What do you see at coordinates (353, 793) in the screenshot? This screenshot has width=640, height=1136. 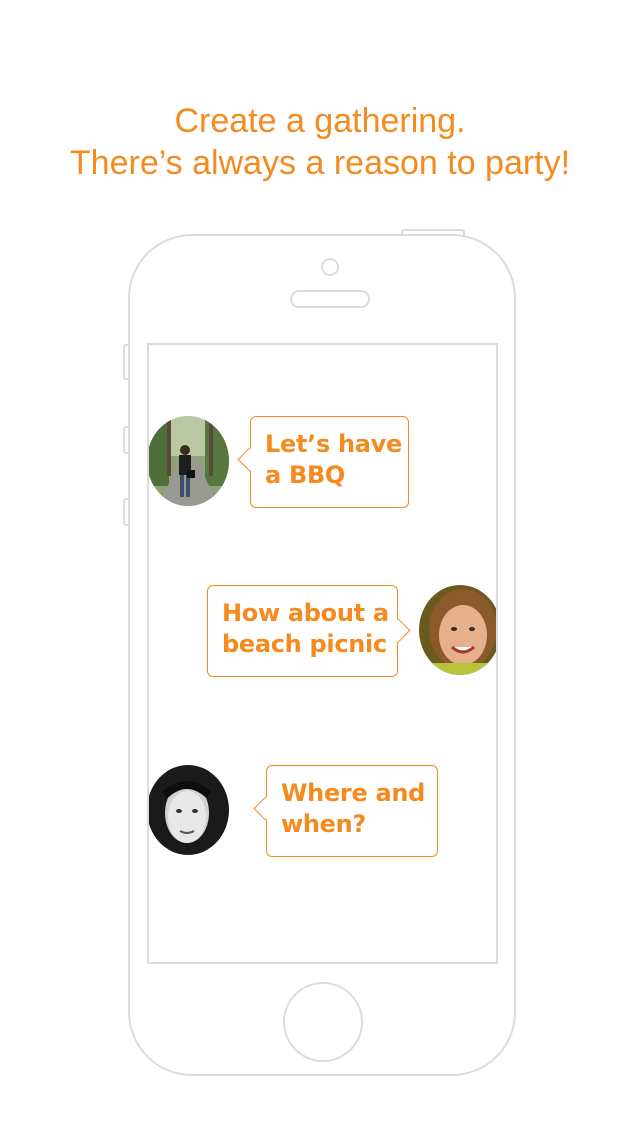 I see `chat-bubble-3-line-1: Where and` at bounding box center [353, 793].